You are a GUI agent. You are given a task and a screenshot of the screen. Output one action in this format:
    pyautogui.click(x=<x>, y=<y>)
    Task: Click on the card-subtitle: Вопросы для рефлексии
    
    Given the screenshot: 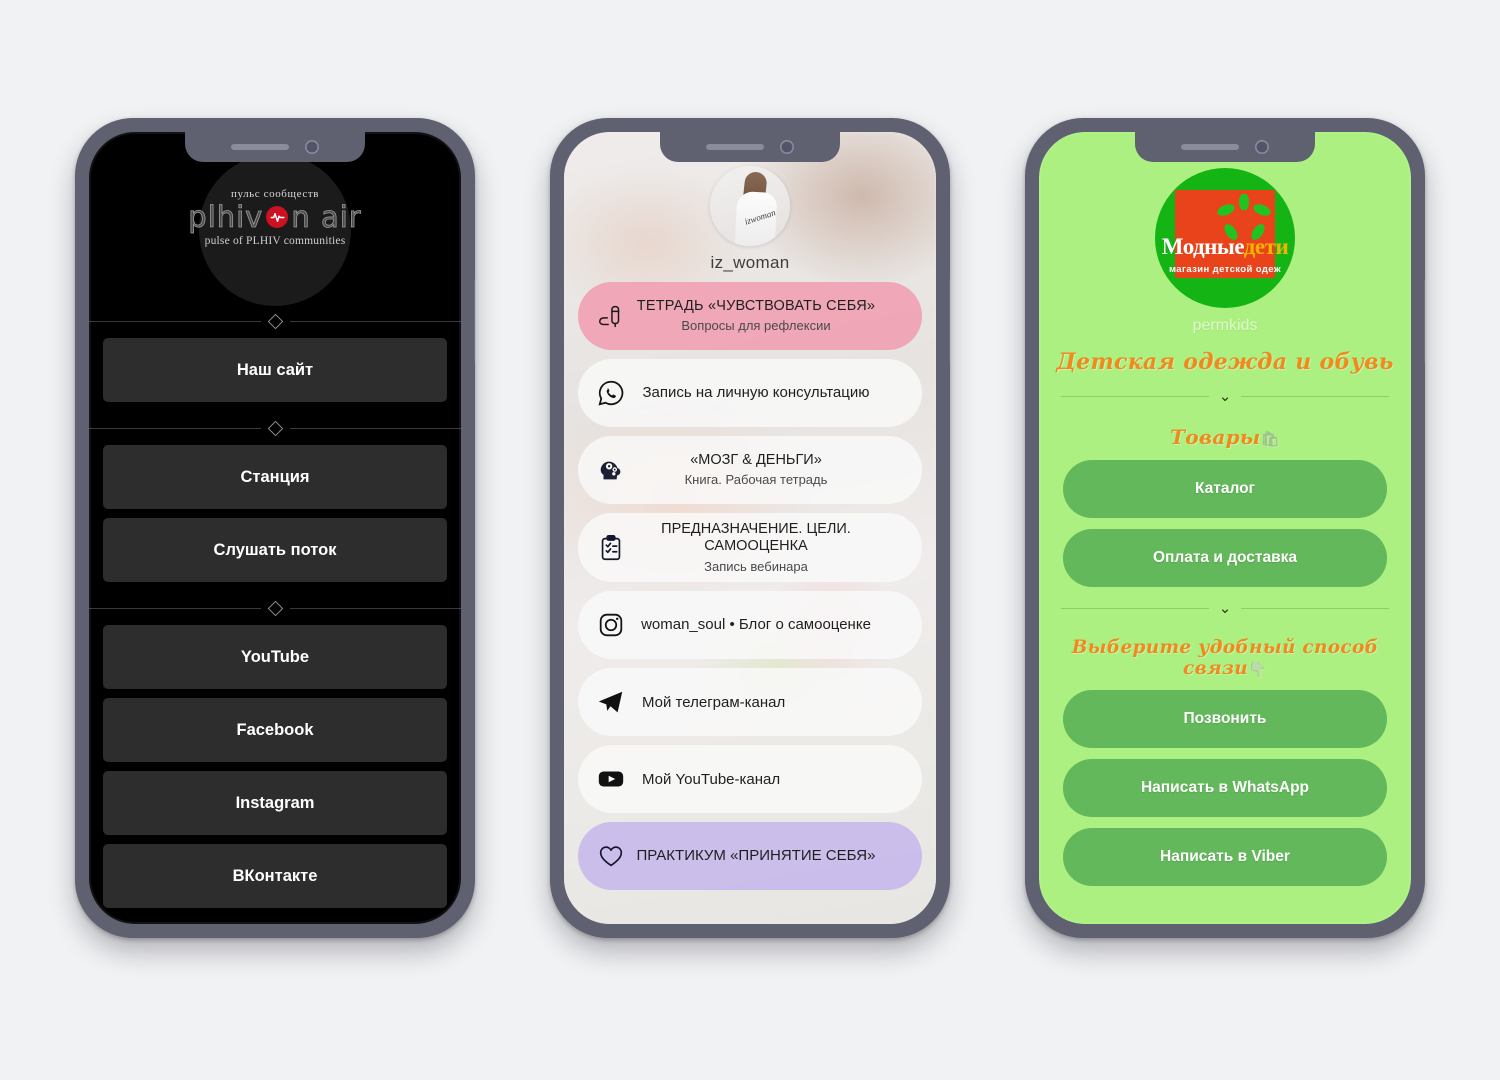 What is the action you would take?
    pyautogui.click(x=756, y=326)
    